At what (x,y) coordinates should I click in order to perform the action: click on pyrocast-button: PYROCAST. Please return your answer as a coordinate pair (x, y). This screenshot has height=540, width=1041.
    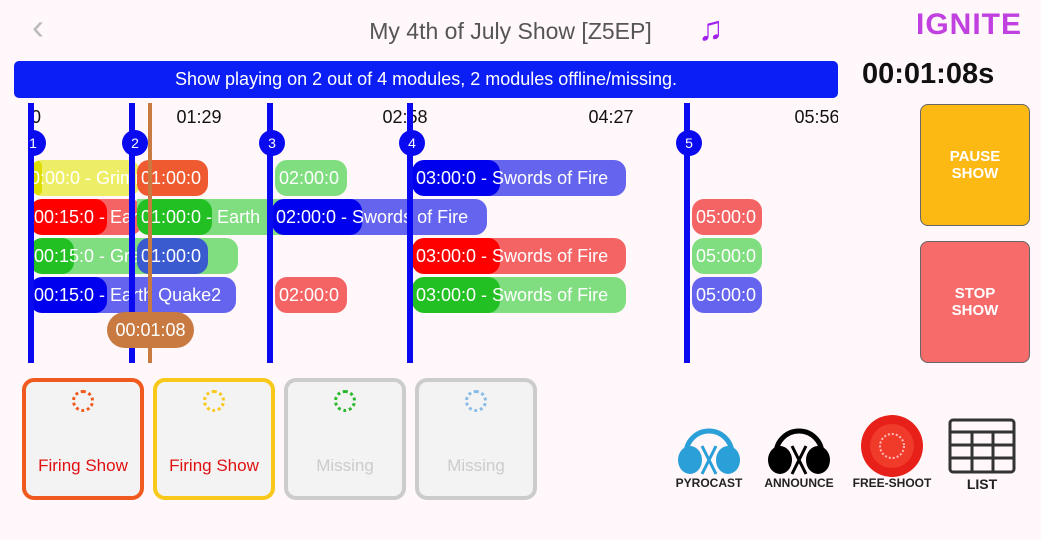
    Looking at the image, I should click on (709, 453).